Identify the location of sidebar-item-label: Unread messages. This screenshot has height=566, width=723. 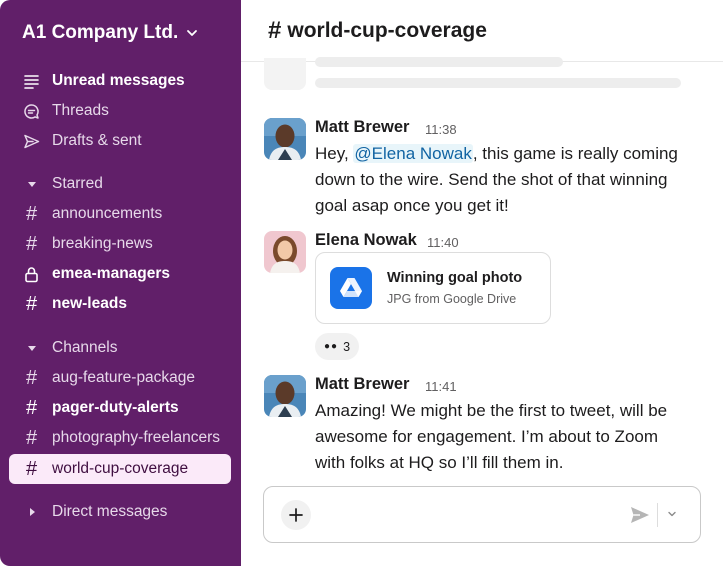
(118, 80).